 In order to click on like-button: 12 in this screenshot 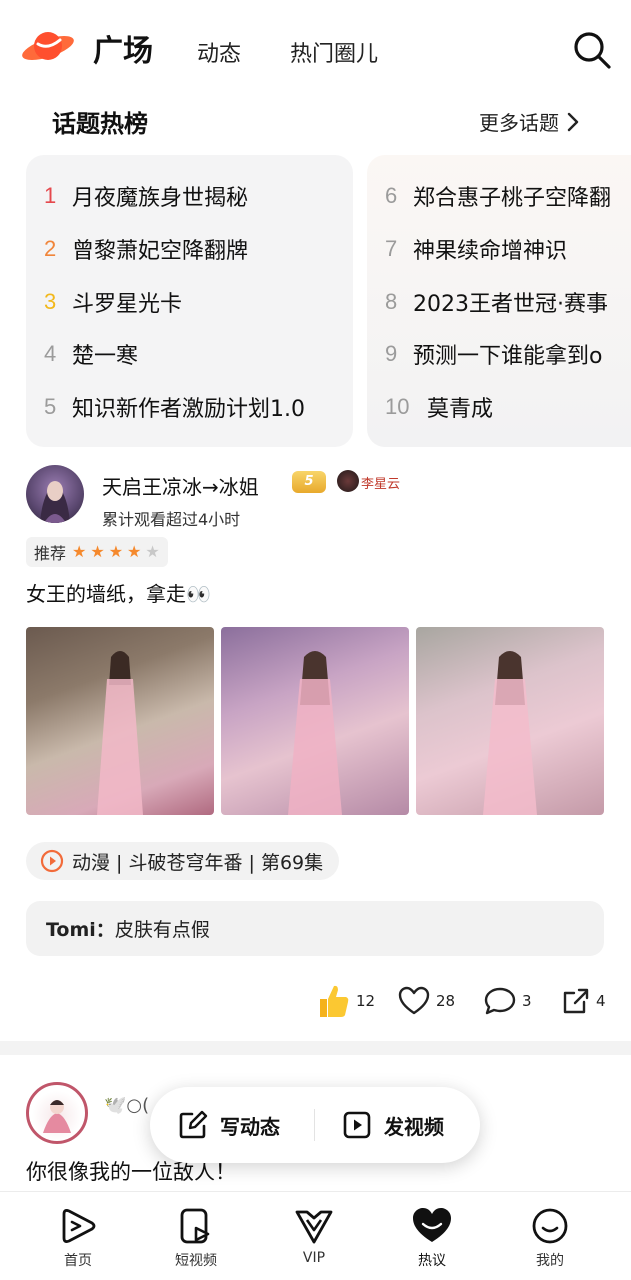, I will do `click(345, 1001)`.